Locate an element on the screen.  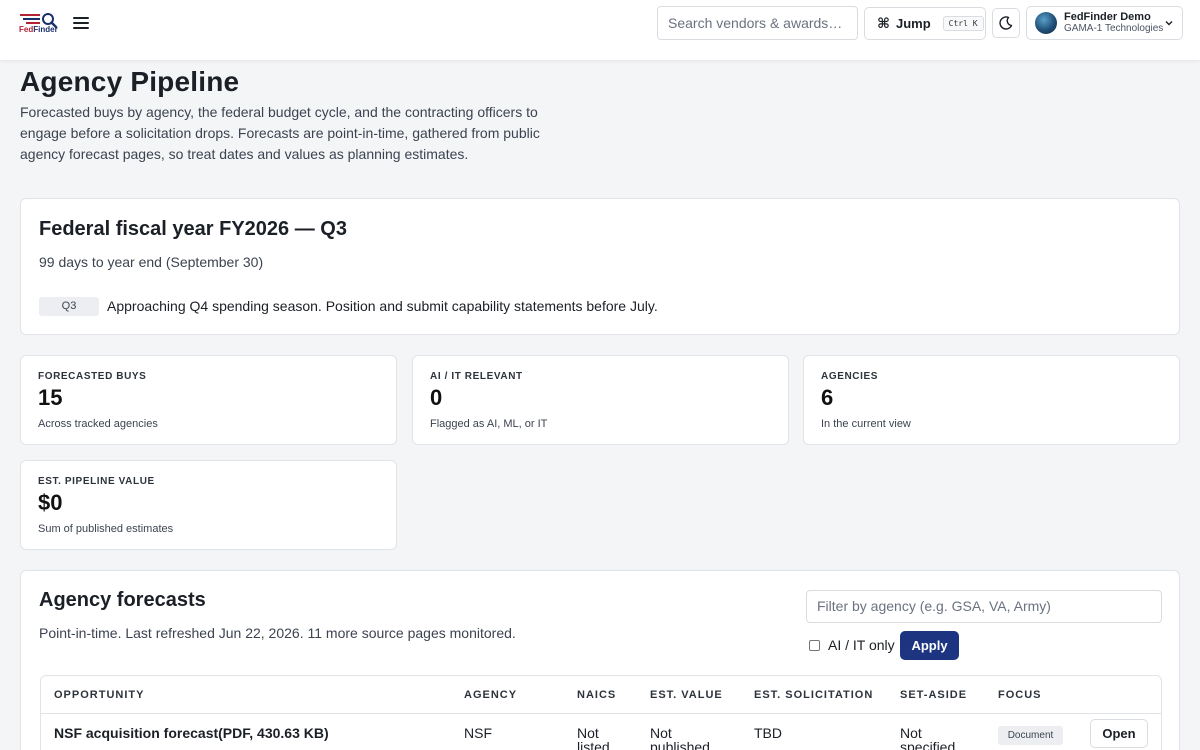
cell-est-solicitation: TBD is located at coordinates (768, 733).